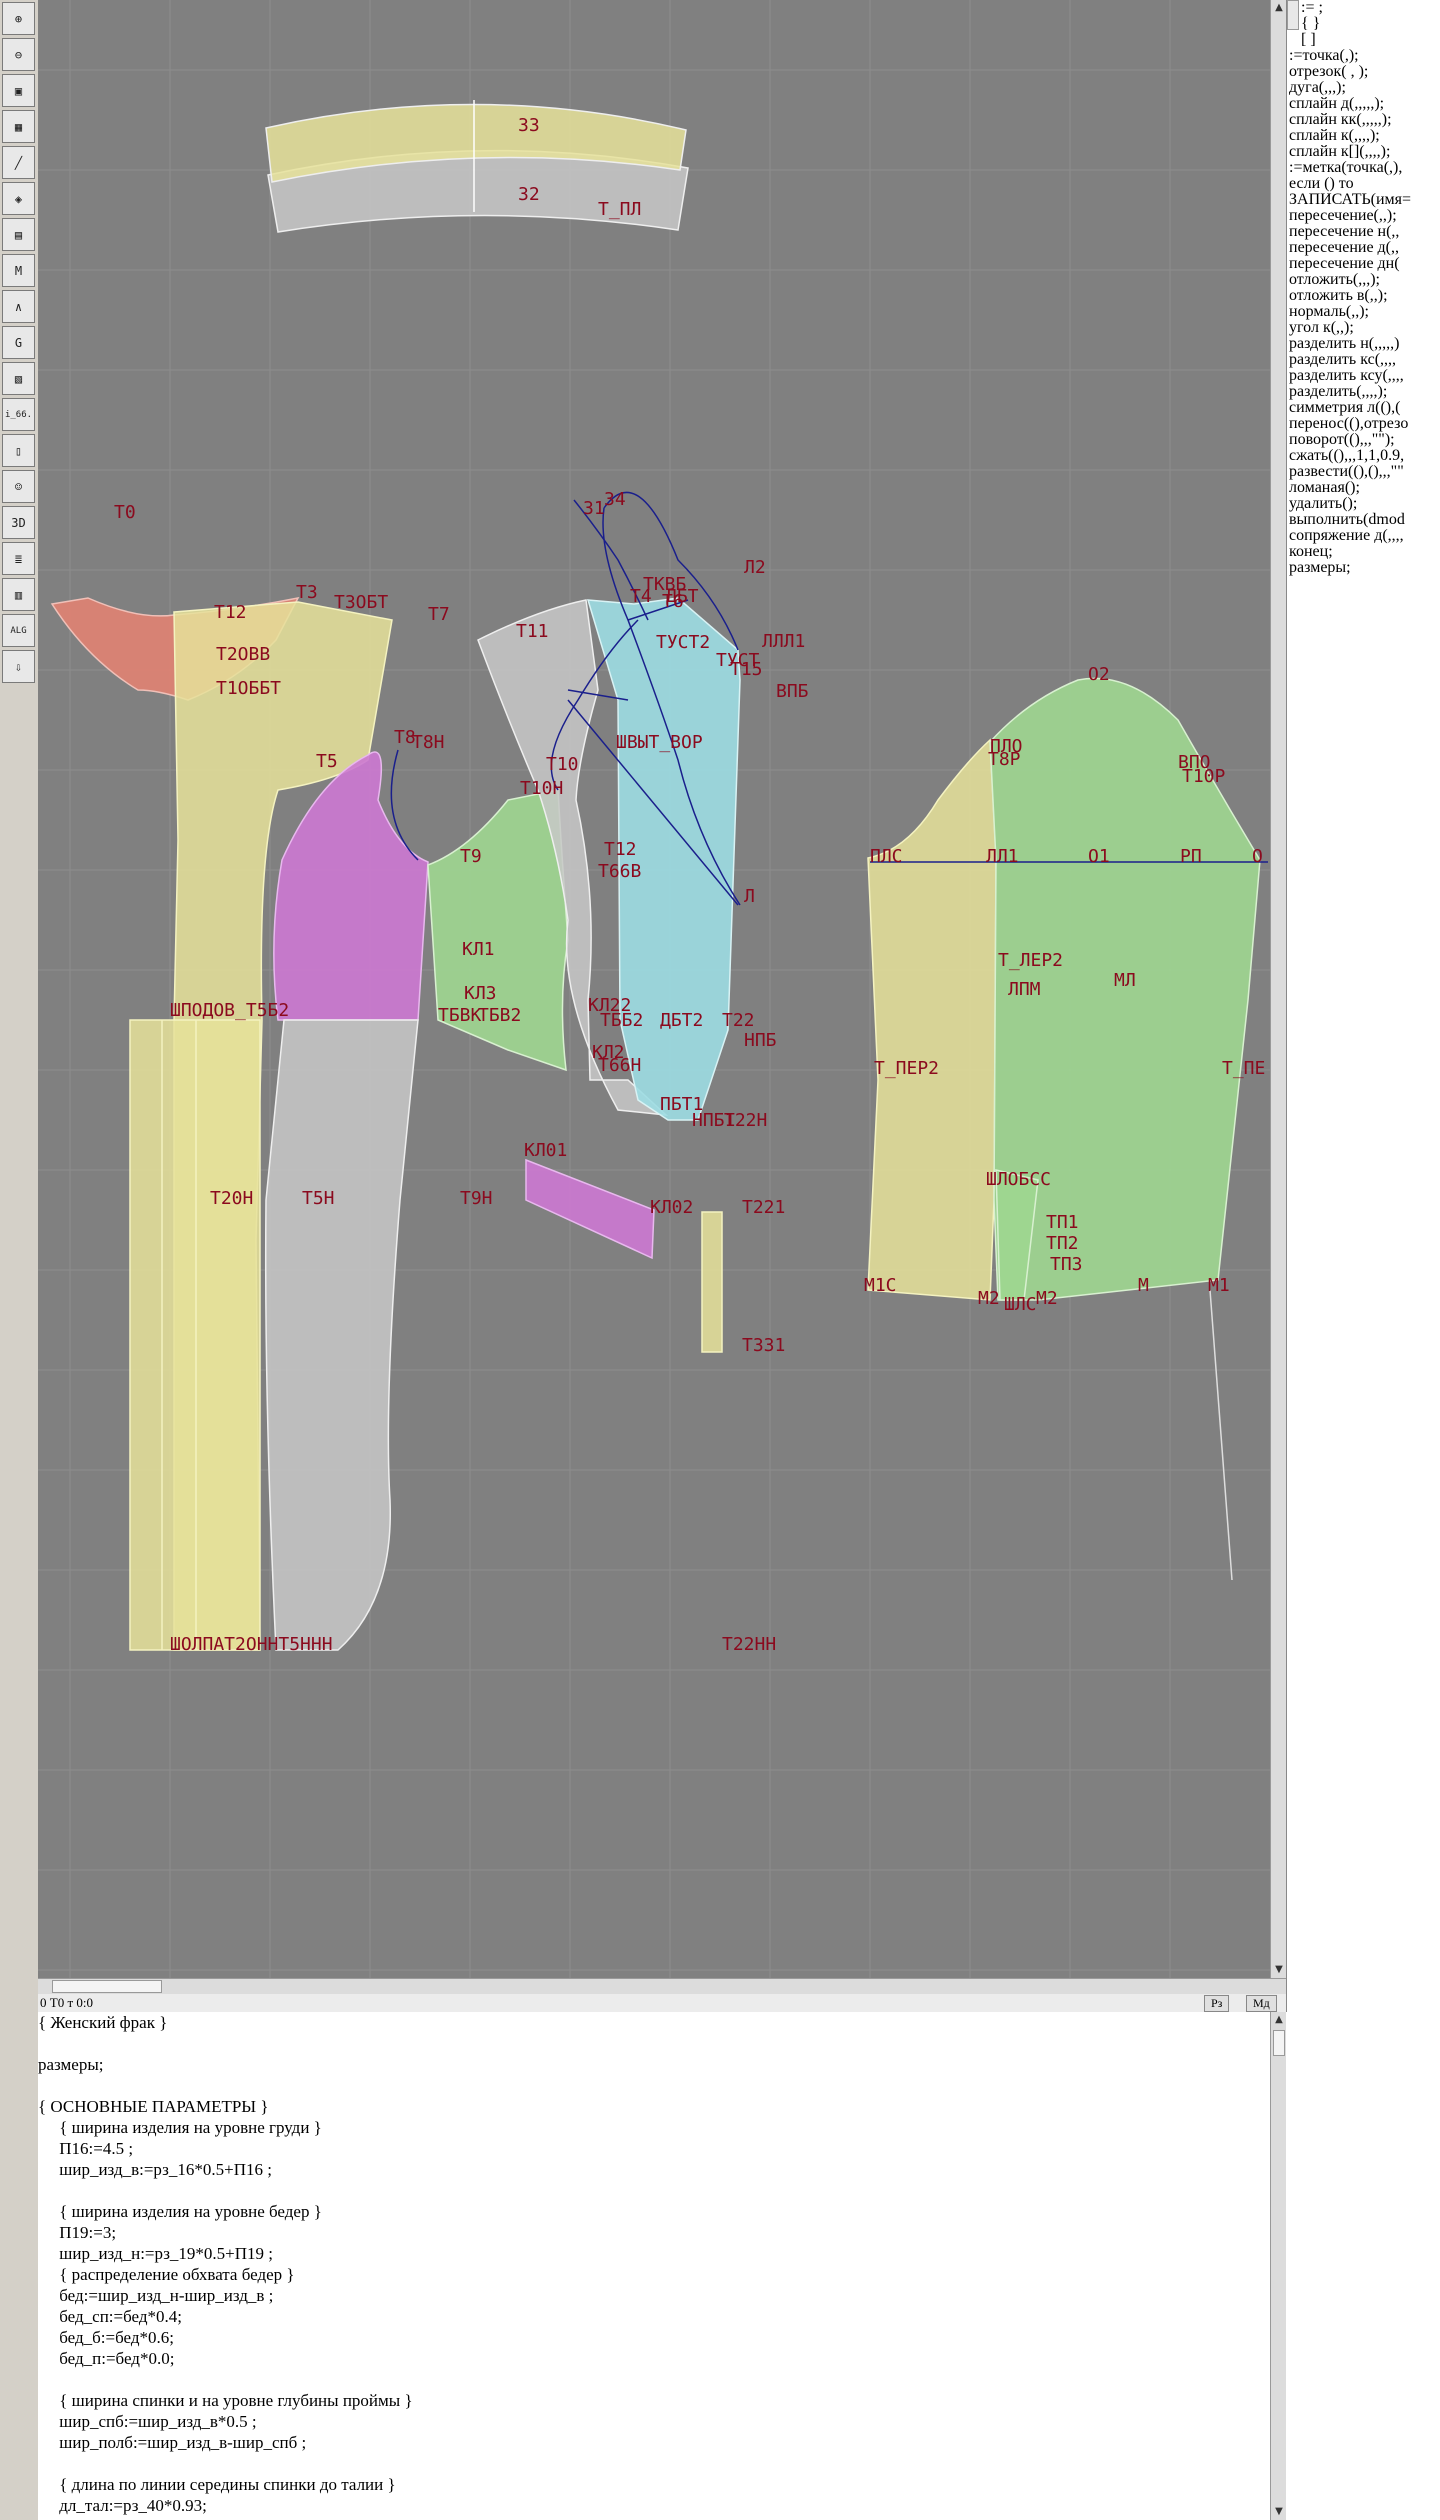  I want to click on point-label: ТББ2, so click(621, 1020).